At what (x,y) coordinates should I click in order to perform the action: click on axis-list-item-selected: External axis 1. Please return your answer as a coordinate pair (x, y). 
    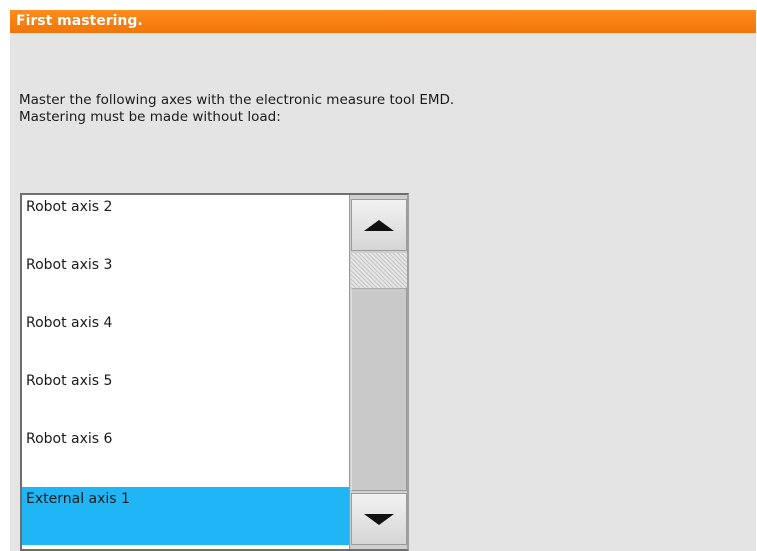
    Looking at the image, I should click on (185, 516).